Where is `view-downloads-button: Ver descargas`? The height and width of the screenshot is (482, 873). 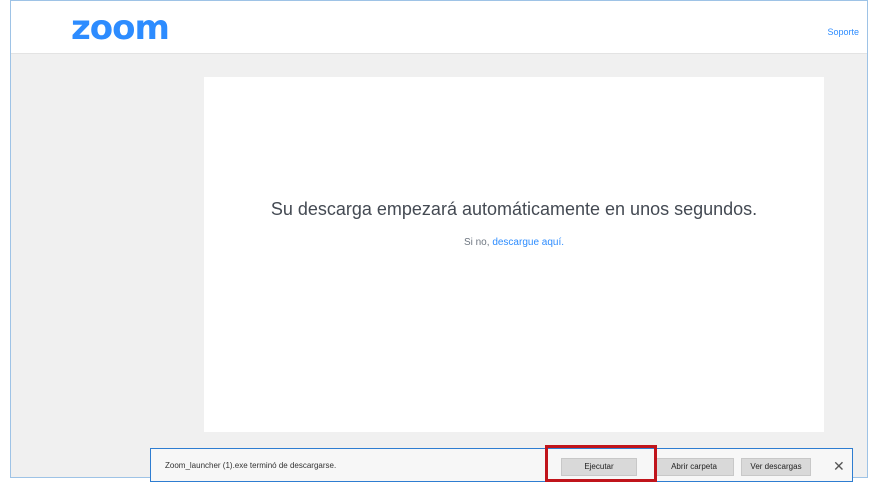 view-downloads-button: Ver descargas is located at coordinates (776, 467).